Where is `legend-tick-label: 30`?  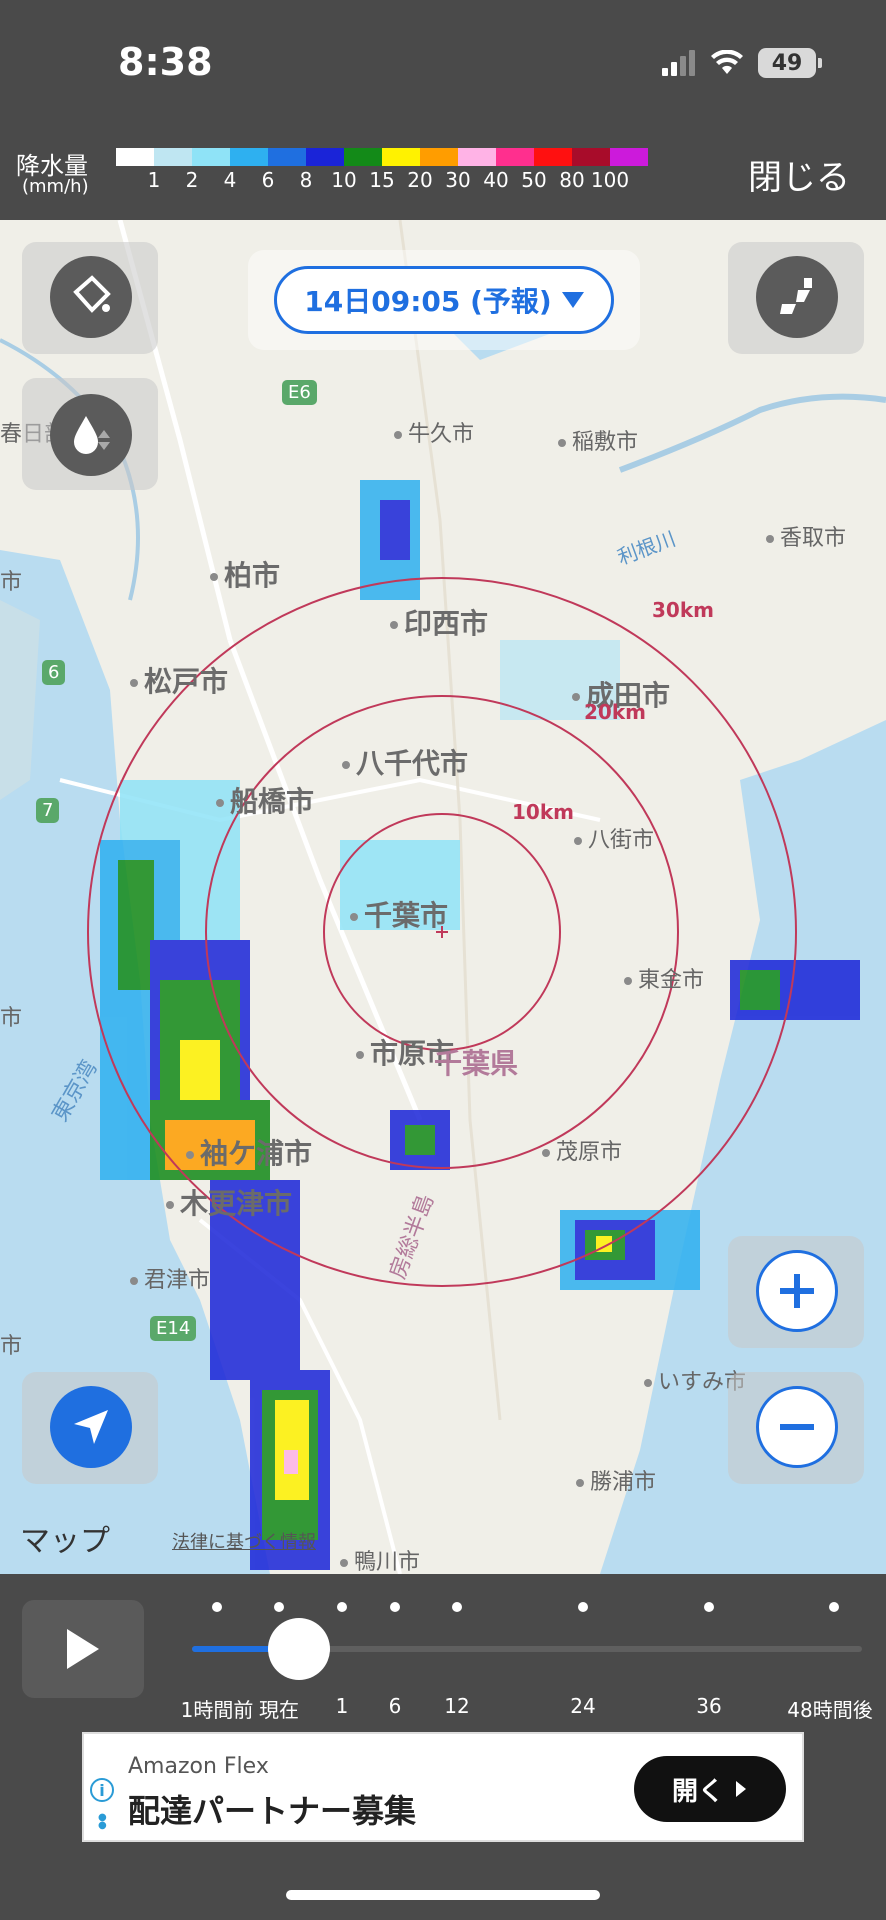 legend-tick-label: 30 is located at coordinates (458, 180).